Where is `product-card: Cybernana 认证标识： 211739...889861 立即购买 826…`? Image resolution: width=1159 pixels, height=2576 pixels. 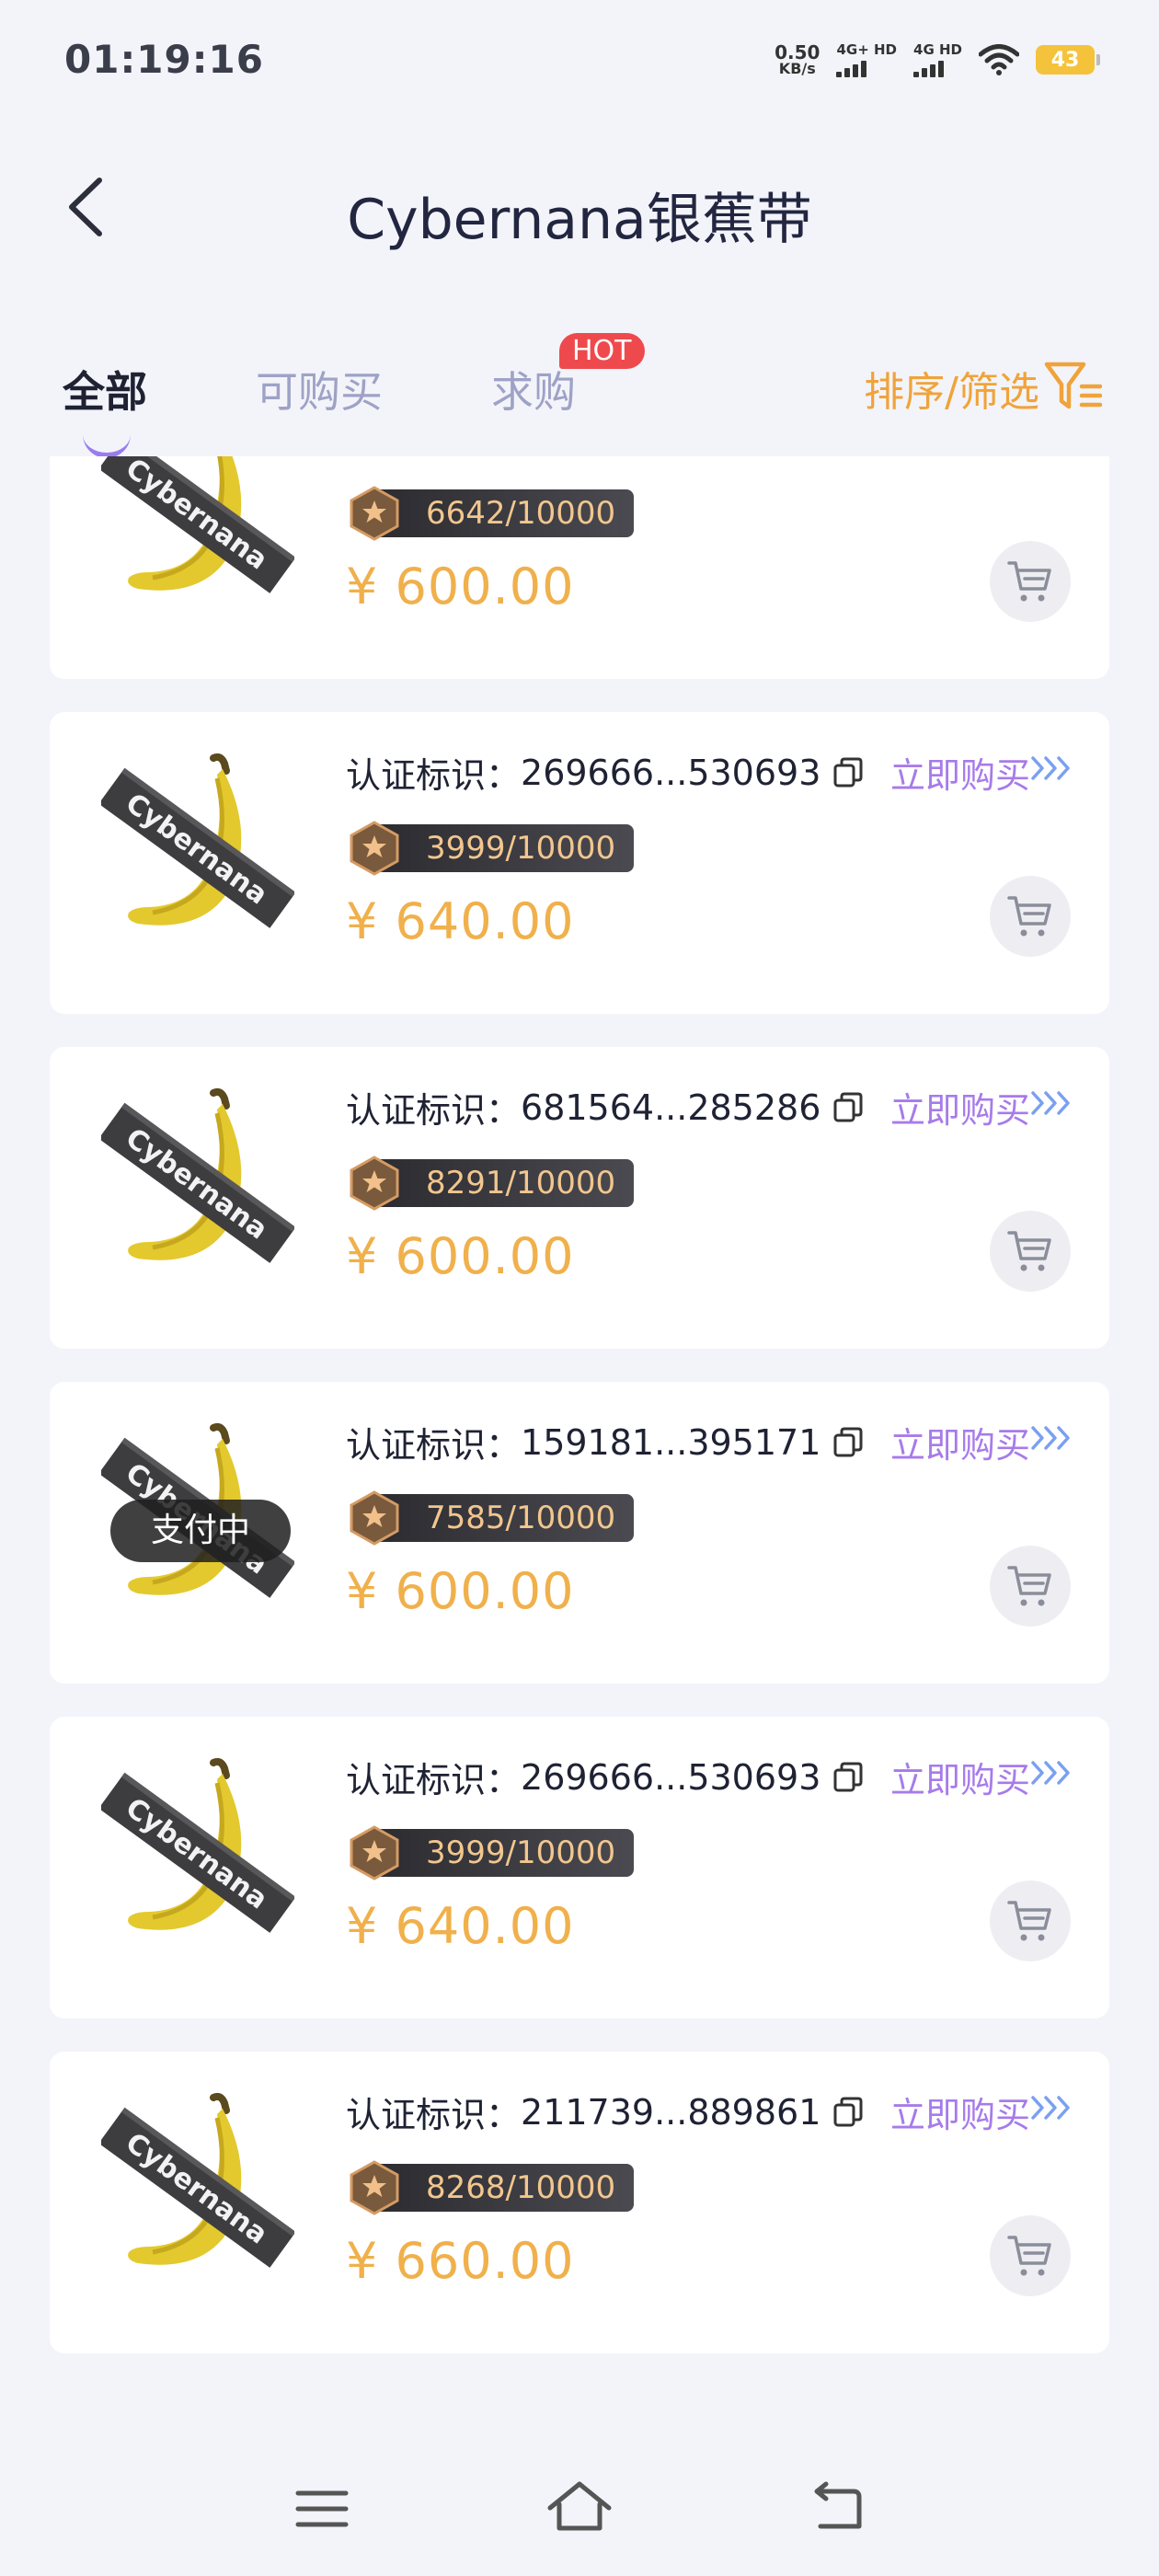
product-card: Cybernana 认证标识： 211739...889861 立即购买 826… is located at coordinates (579, 2202).